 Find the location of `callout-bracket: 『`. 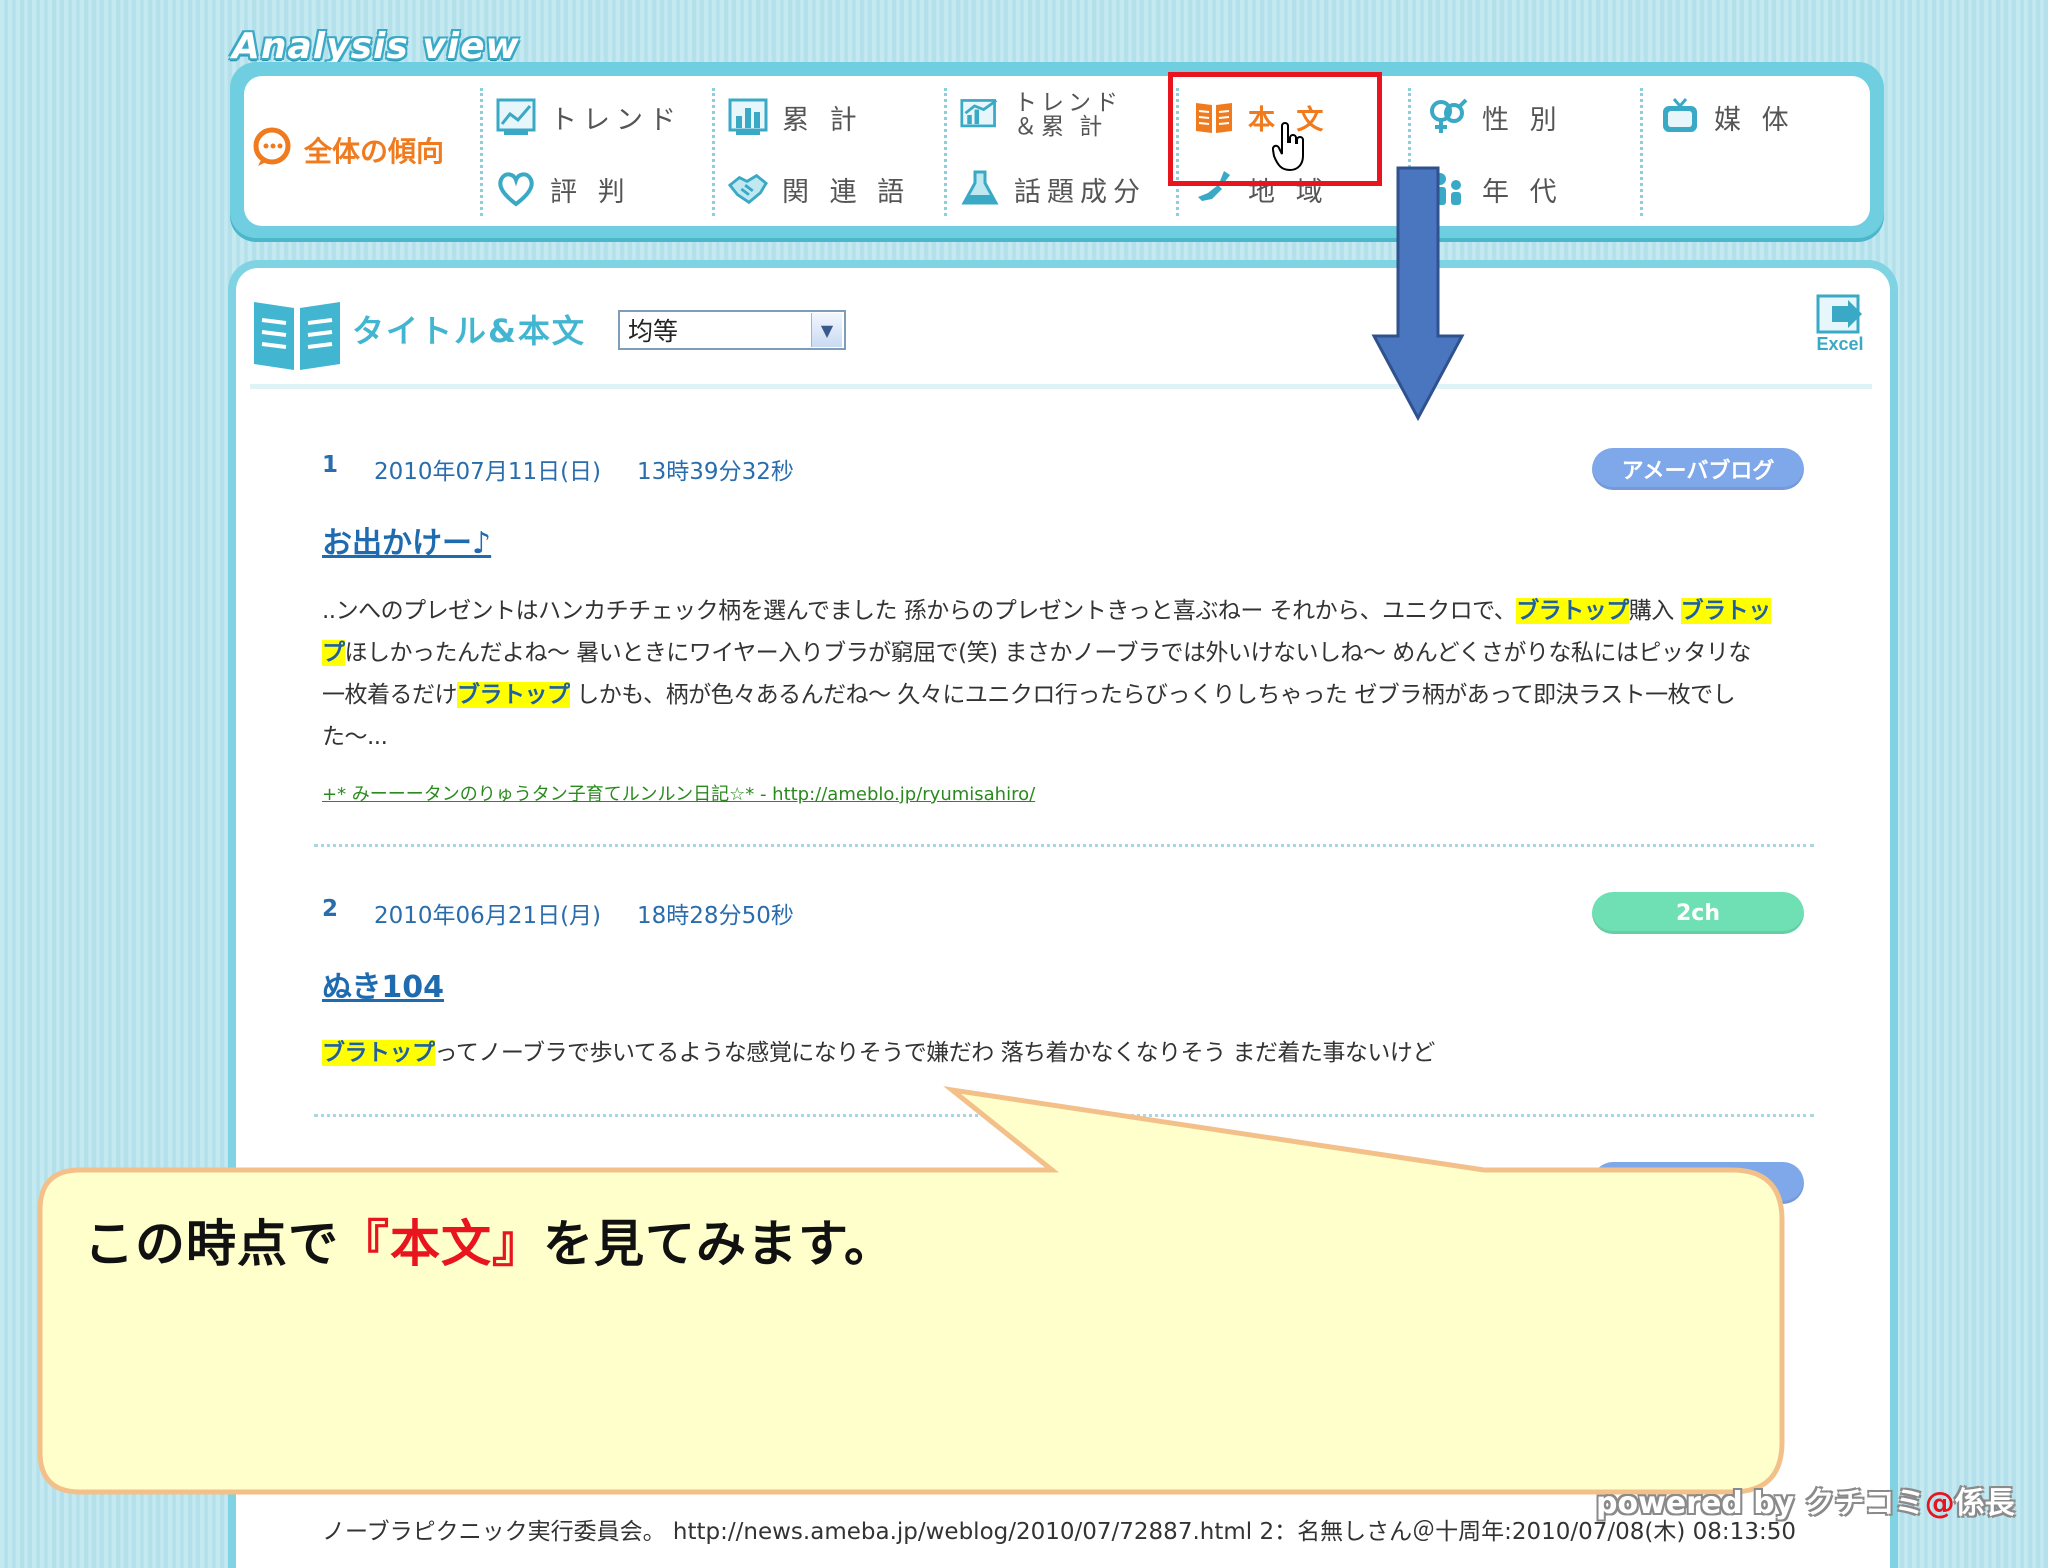

callout-bracket: 『 is located at coordinates (364, 1244).